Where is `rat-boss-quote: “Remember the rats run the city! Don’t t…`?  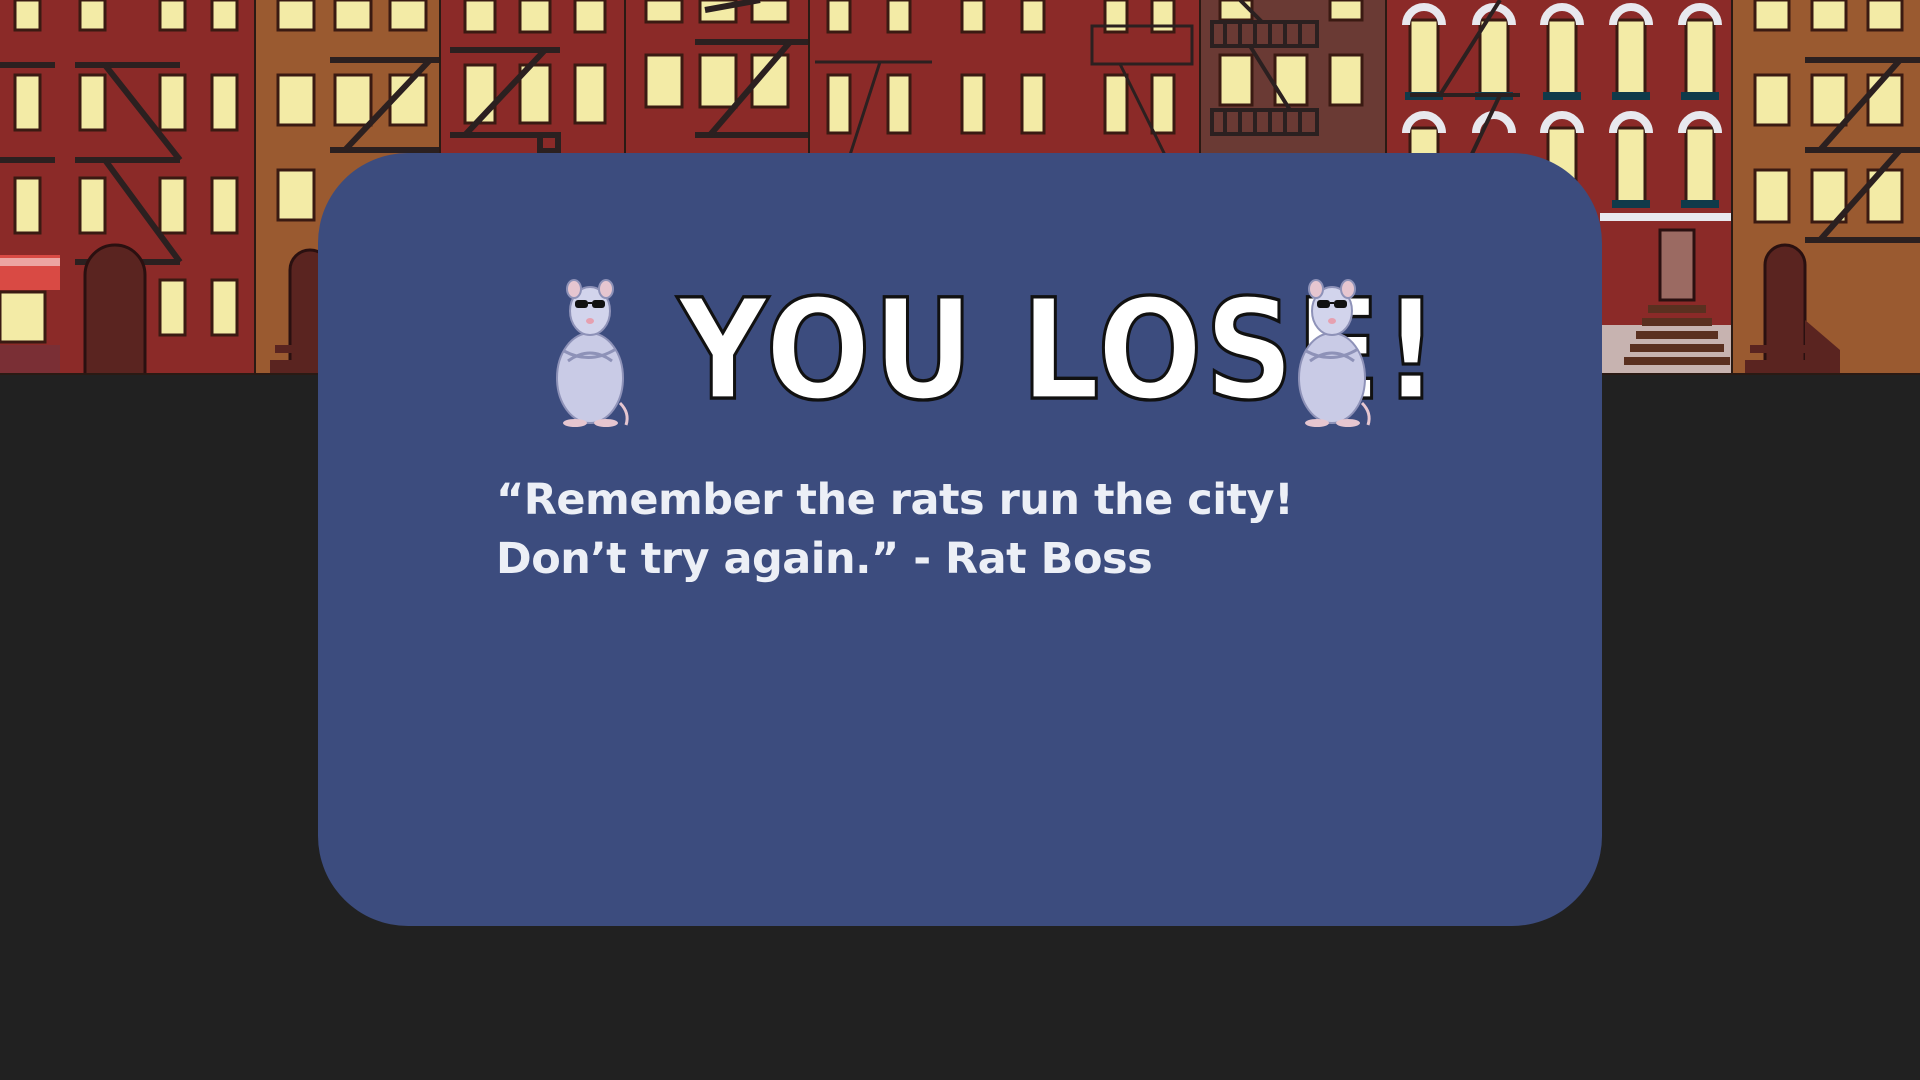
rat-boss-quote: “Remember the rats run the city! Don’t t… is located at coordinates (895, 529).